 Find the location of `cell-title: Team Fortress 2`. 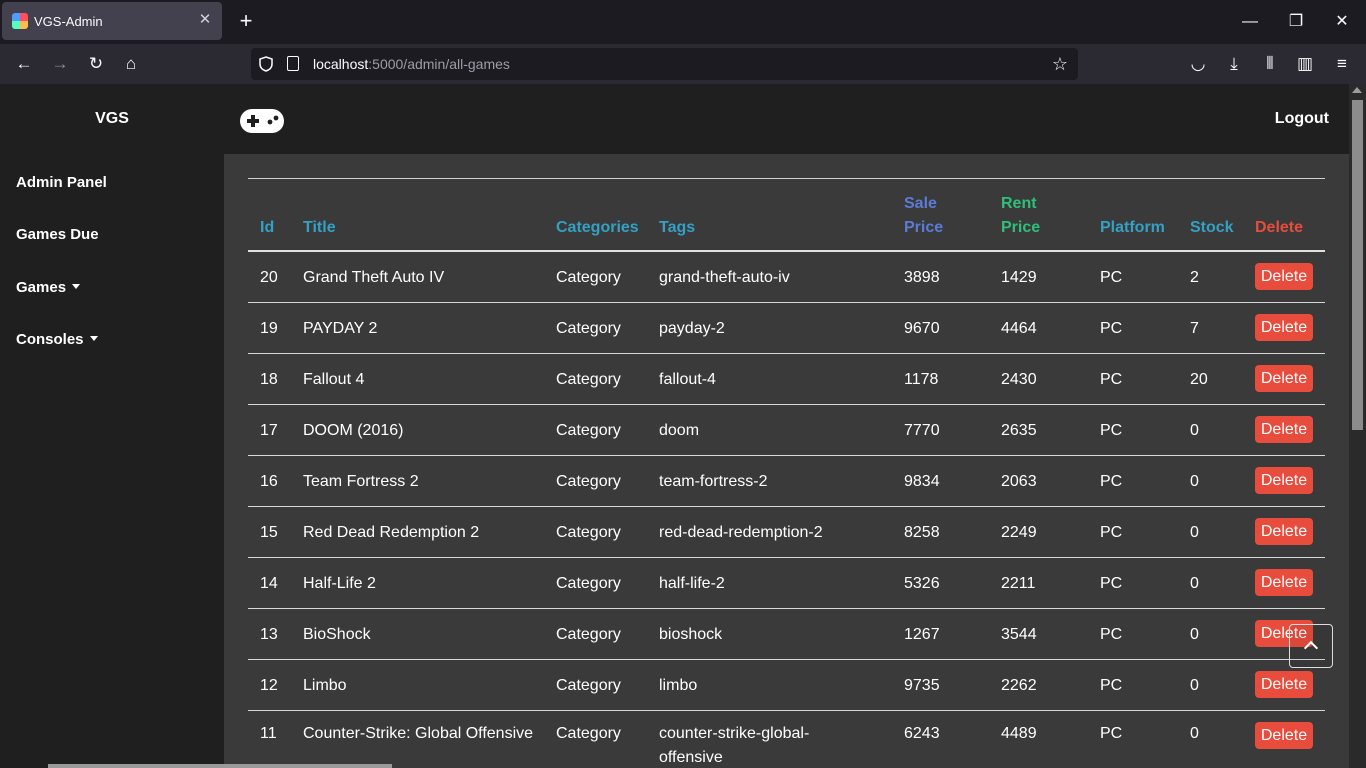

cell-title: Team Fortress 2 is located at coordinates (361, 481).